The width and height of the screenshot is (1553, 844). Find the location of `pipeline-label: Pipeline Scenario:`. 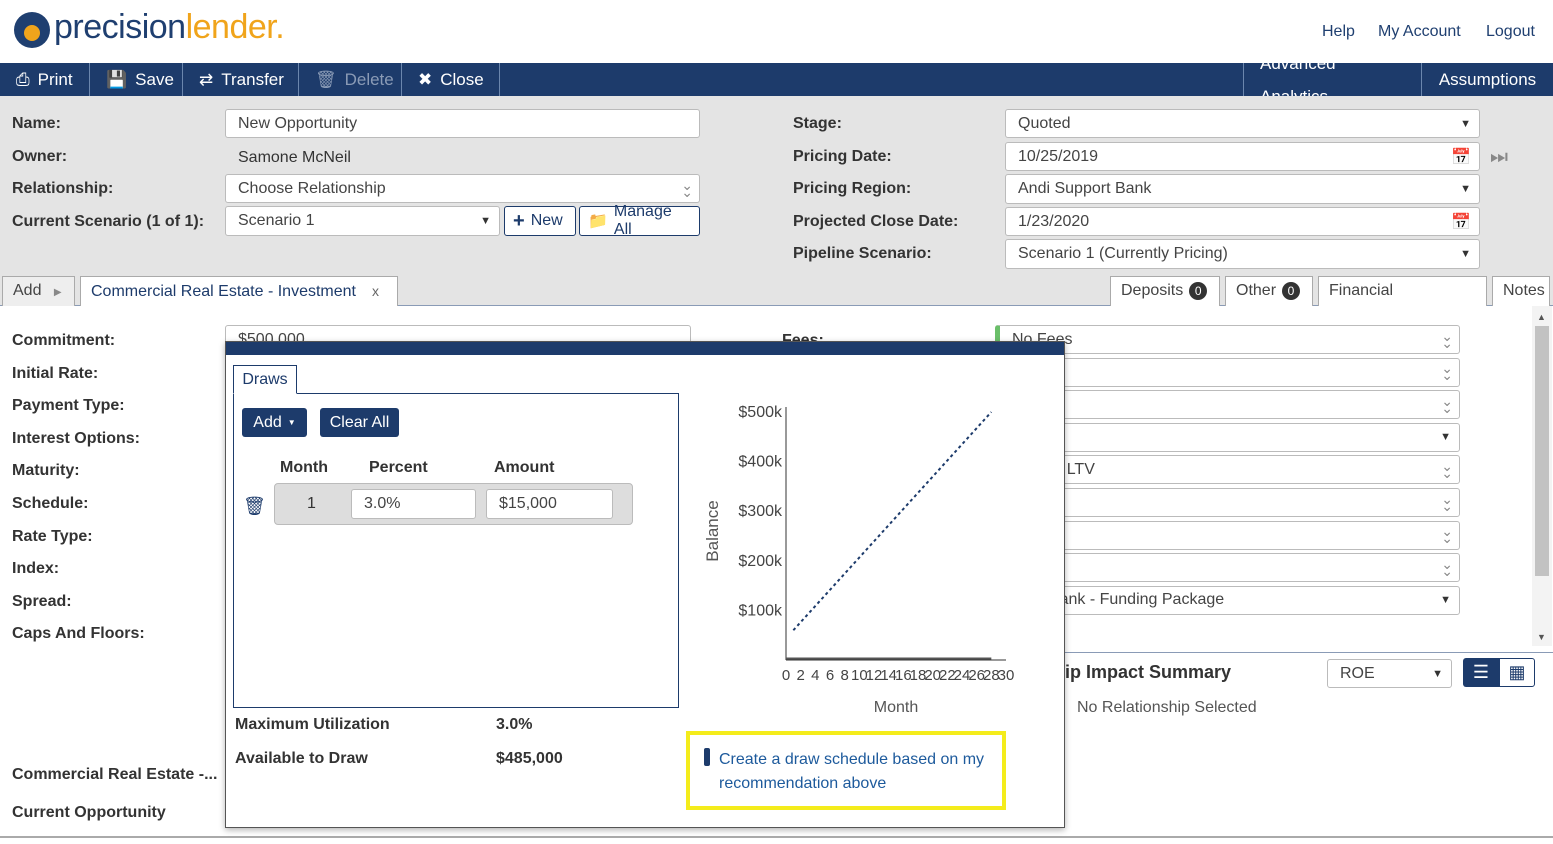

pipeline-label: Pipeline Scenario: is located at coordinates (862, 253).